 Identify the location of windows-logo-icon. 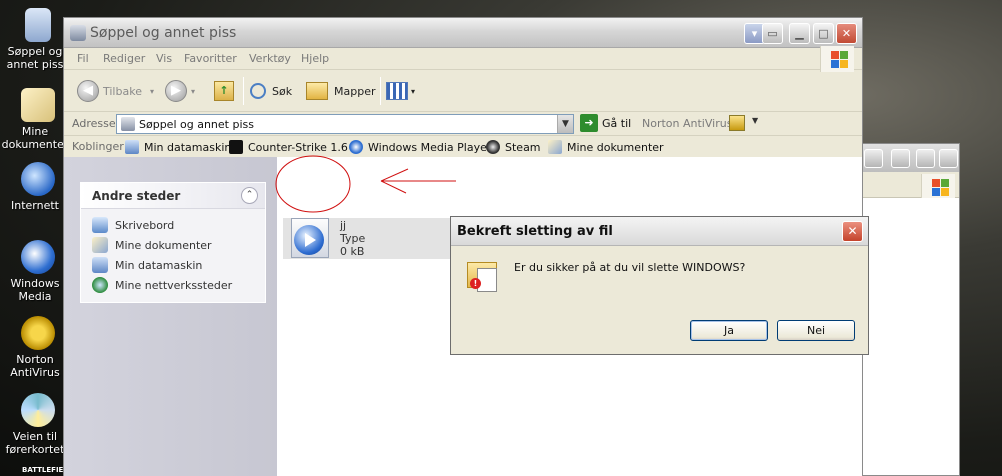
(837, 59).